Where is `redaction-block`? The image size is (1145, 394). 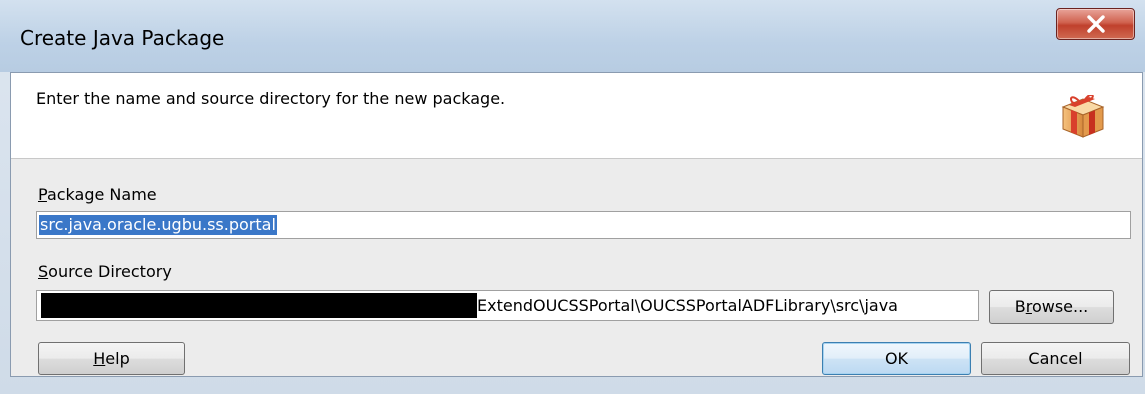 redaction-block is located at coordinates (259, 305).